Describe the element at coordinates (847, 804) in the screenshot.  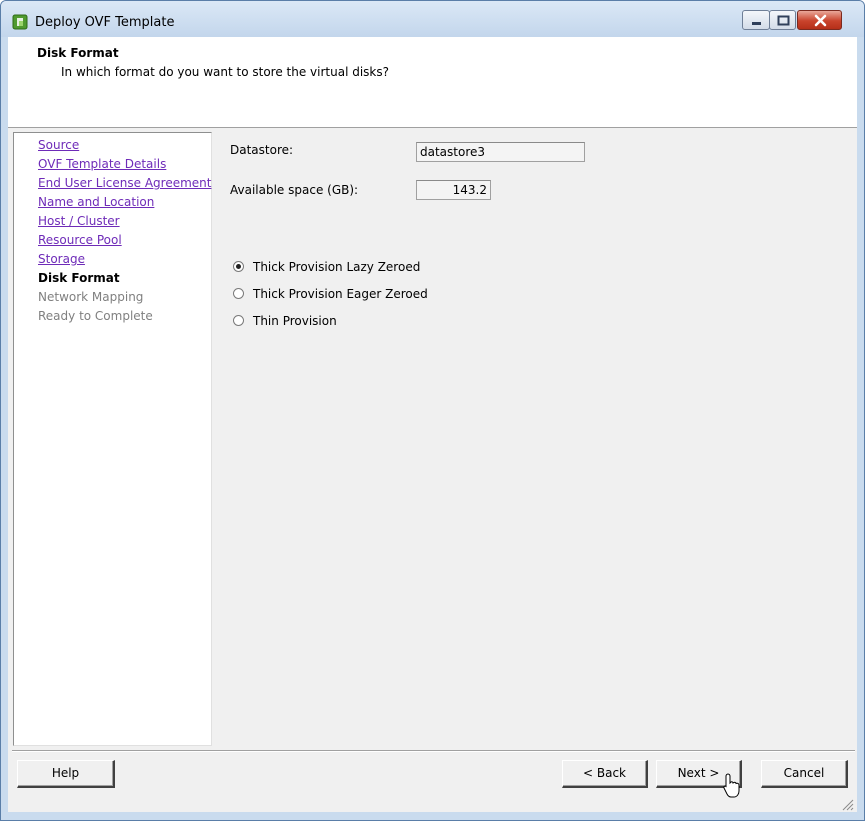
I see `resize-grip-icon` at that location.